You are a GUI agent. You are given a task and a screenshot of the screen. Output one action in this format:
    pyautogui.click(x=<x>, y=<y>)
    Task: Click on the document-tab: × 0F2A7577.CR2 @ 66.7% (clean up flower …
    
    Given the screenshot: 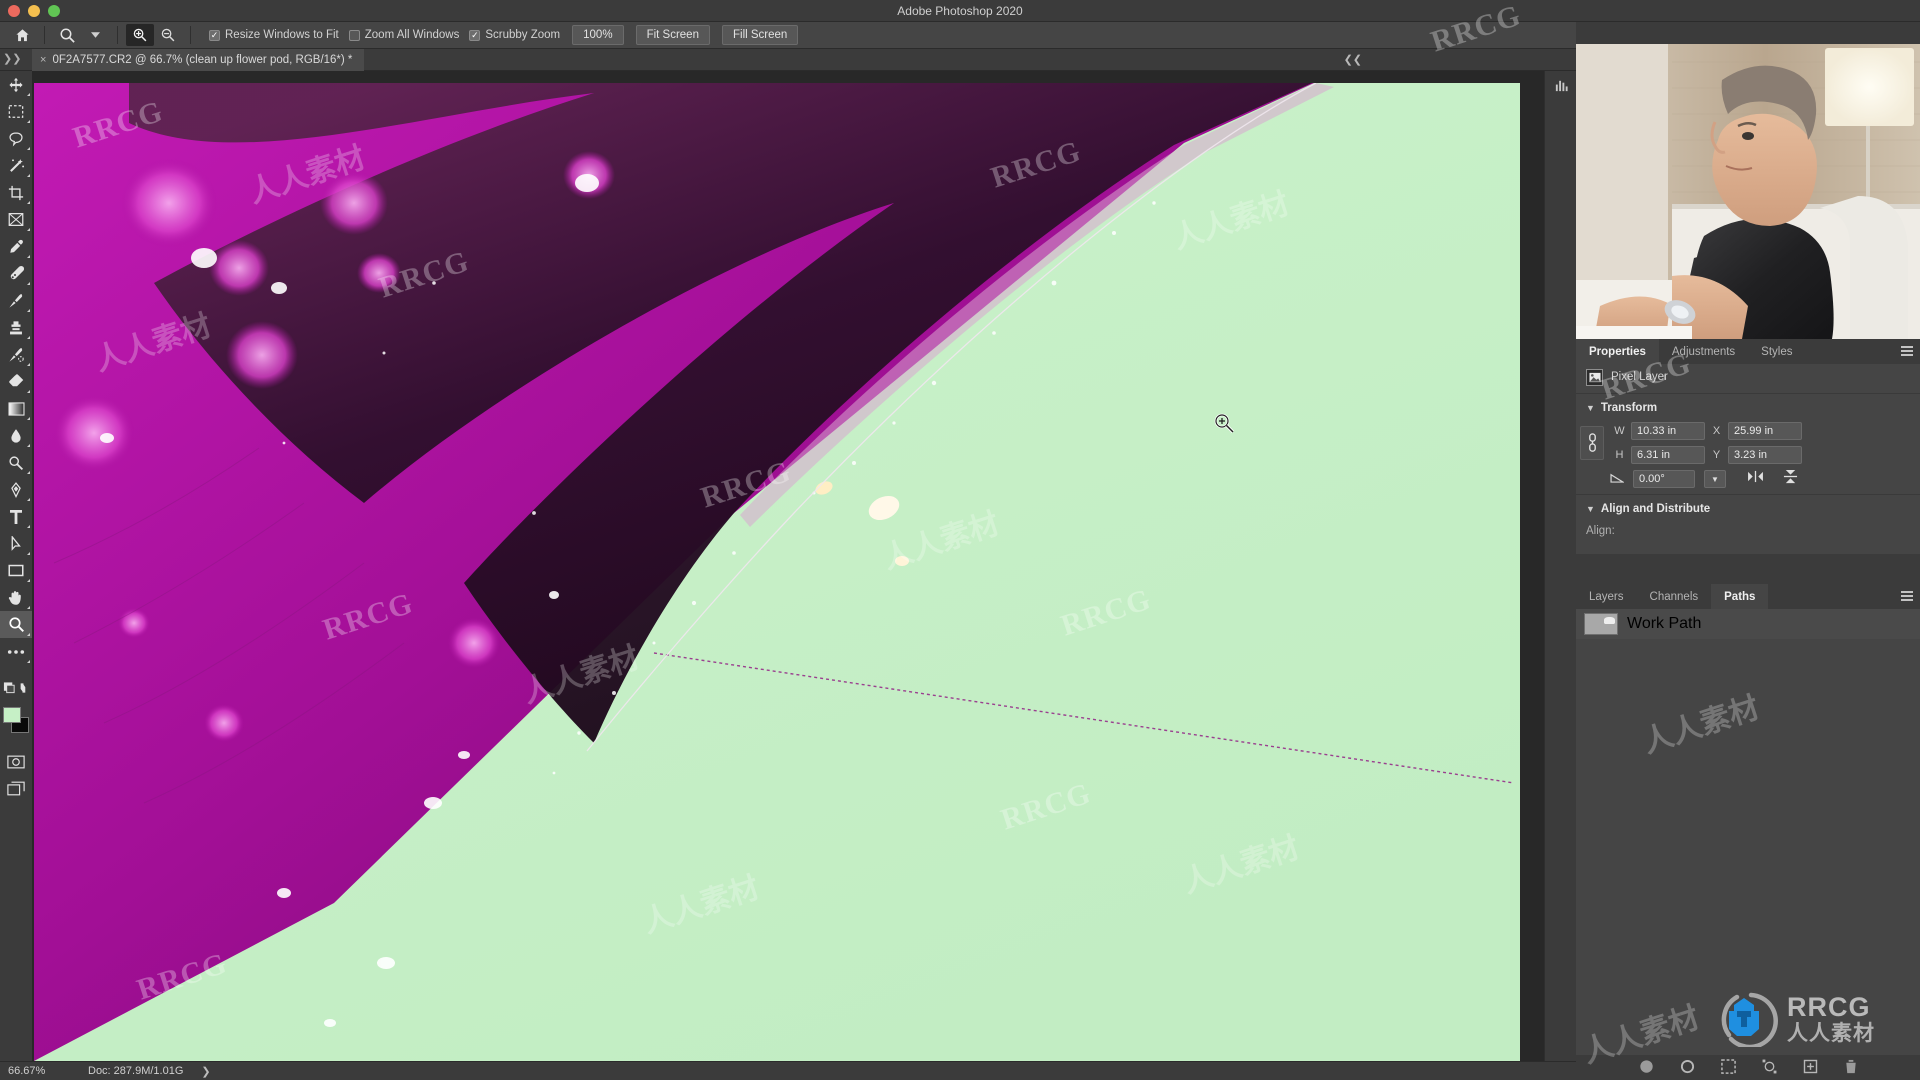 What is the action you would take?
    pyautogui.click(x=198, y=60)
    